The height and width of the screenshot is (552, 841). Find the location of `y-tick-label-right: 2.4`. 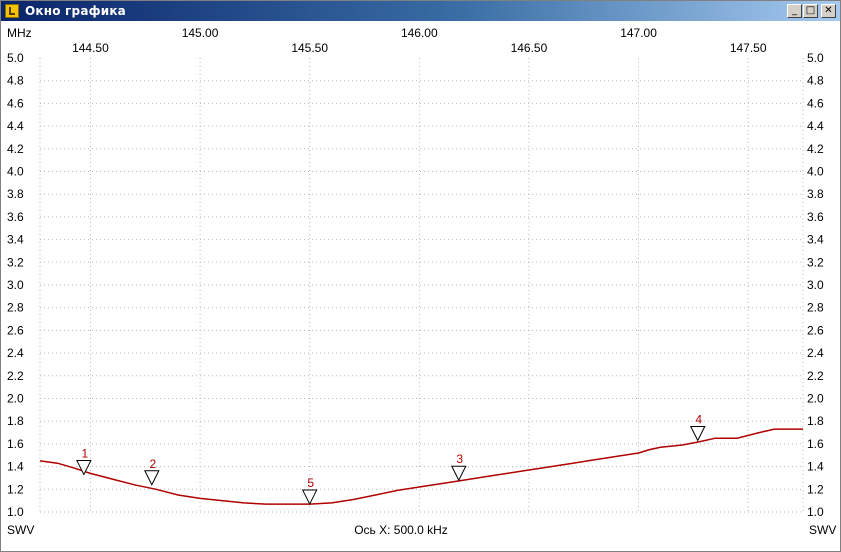

y-tick-label-right: 2.4 is located at coordinates (815, 353).